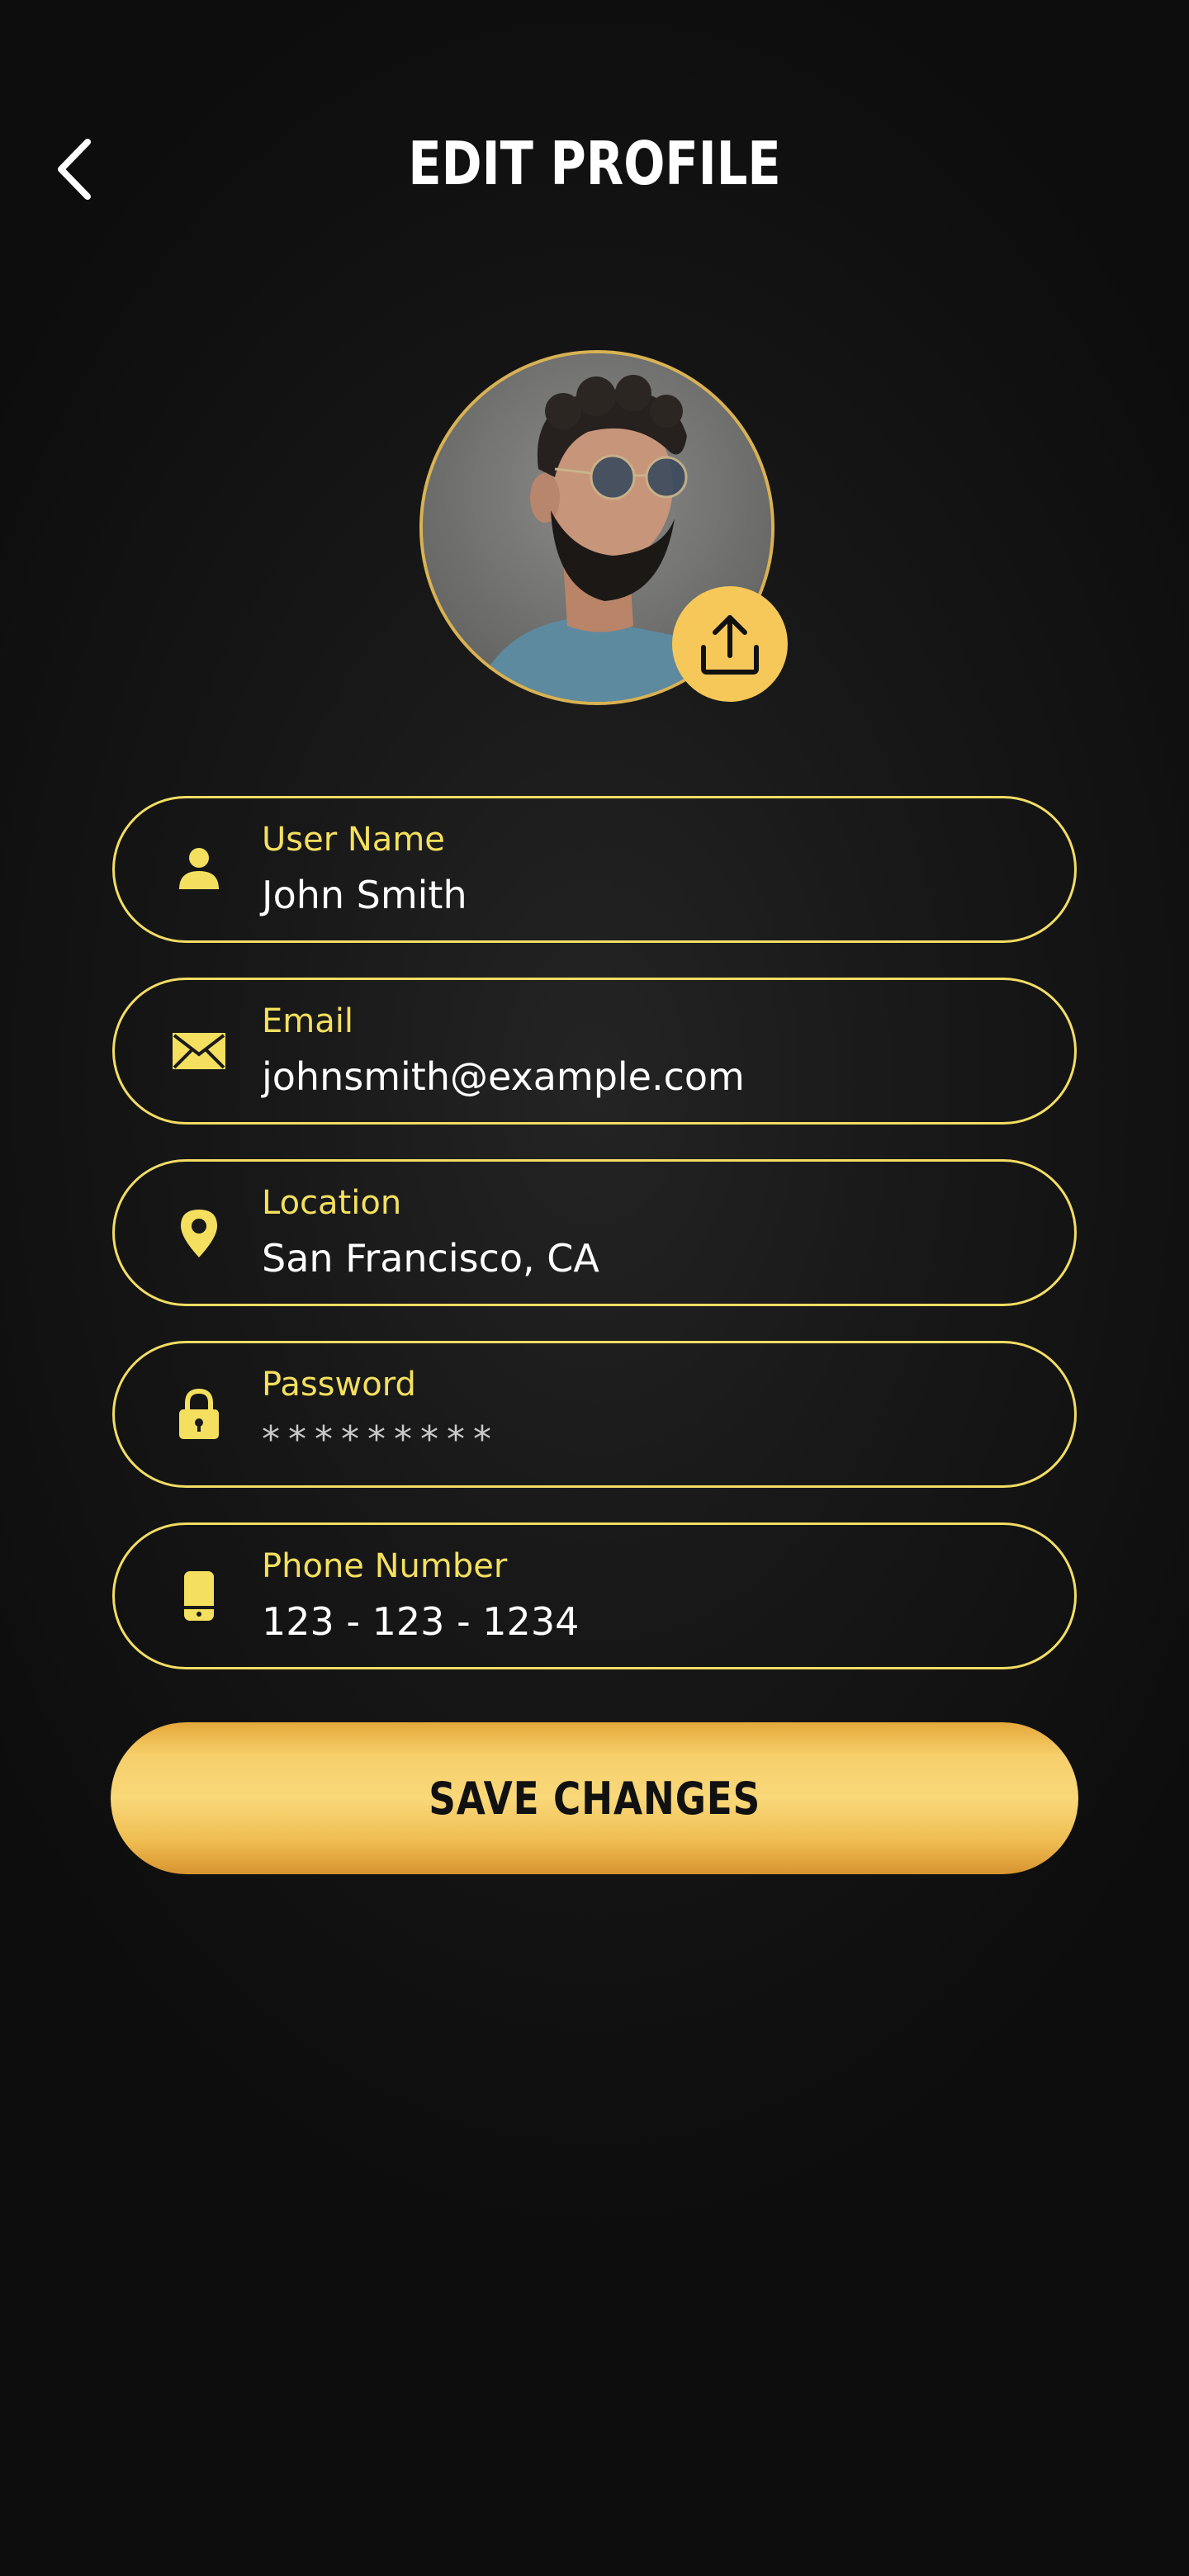 The height and width of the screenshot is (2576, 1189). I want to click on save-changes-label: SAVE CHANGES, so click(594, 1798).